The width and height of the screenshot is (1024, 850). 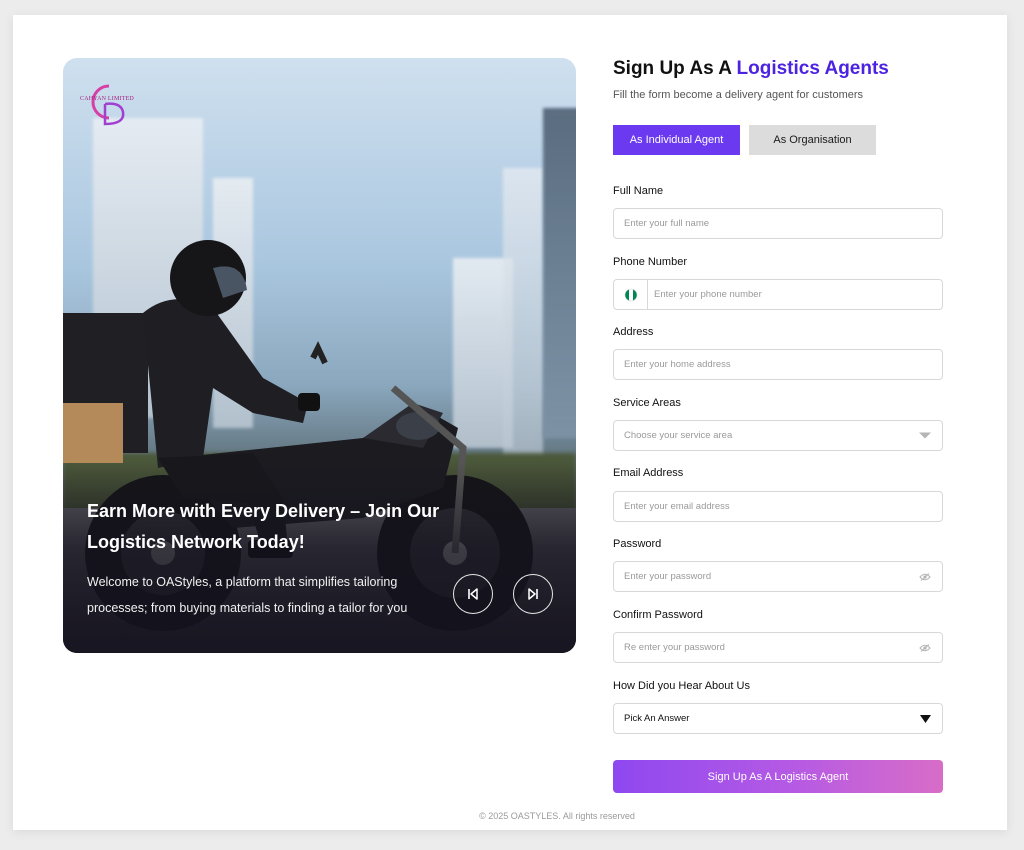 What do you see at coordinates (812, 68) in the screenshot?
I see `title-accent: Logistics Agents` at bounding box center [812, 68].